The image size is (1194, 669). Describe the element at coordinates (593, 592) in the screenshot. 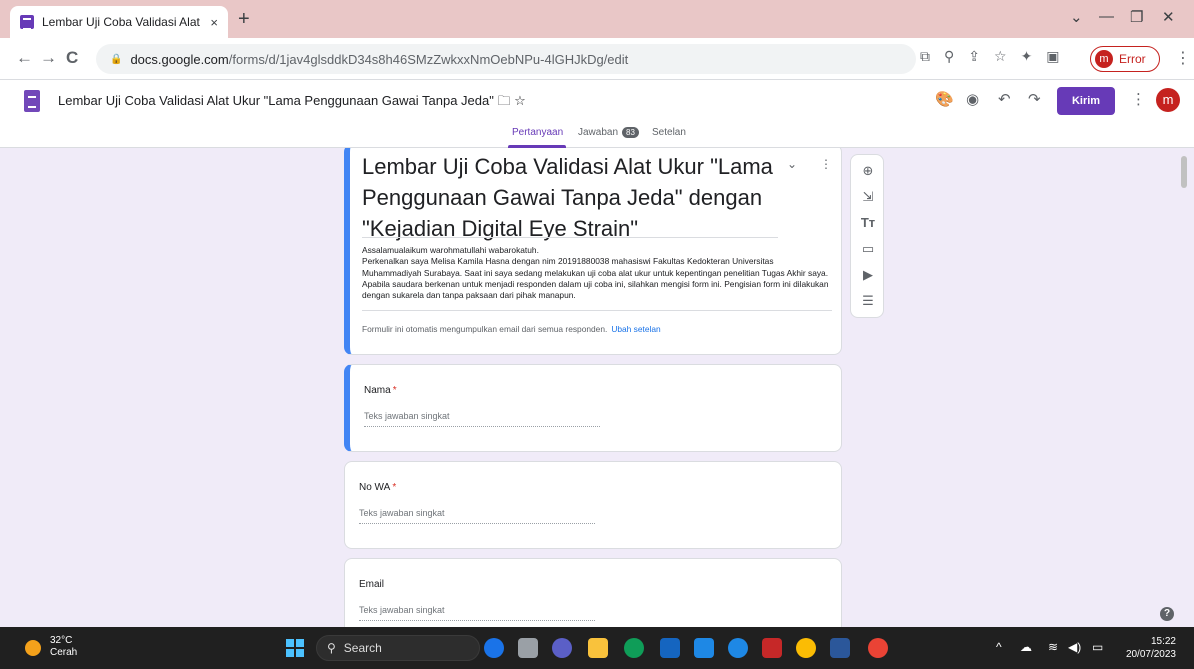

I see `question-card-email: Email Teks jawaban singkat` at that location.